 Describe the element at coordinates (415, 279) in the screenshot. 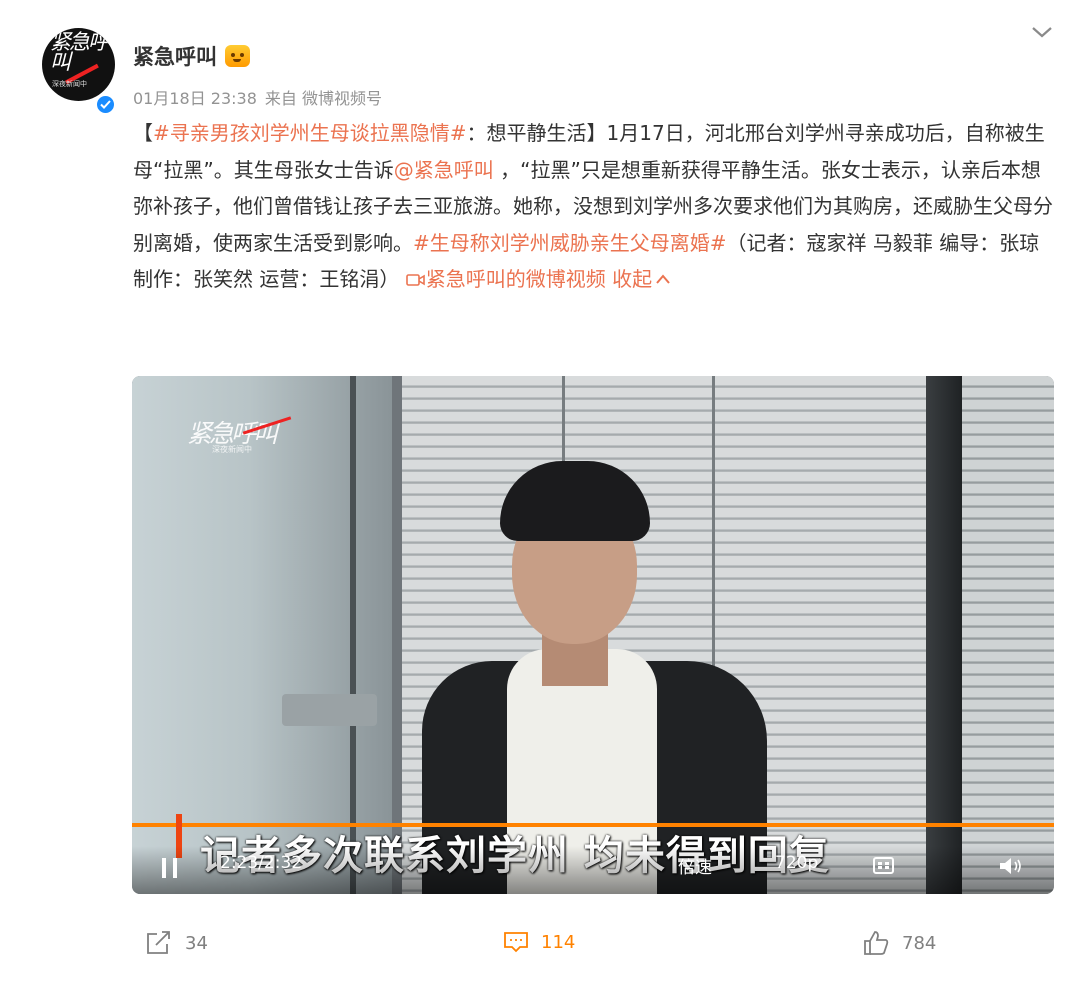

I see `video-icon` at that location.